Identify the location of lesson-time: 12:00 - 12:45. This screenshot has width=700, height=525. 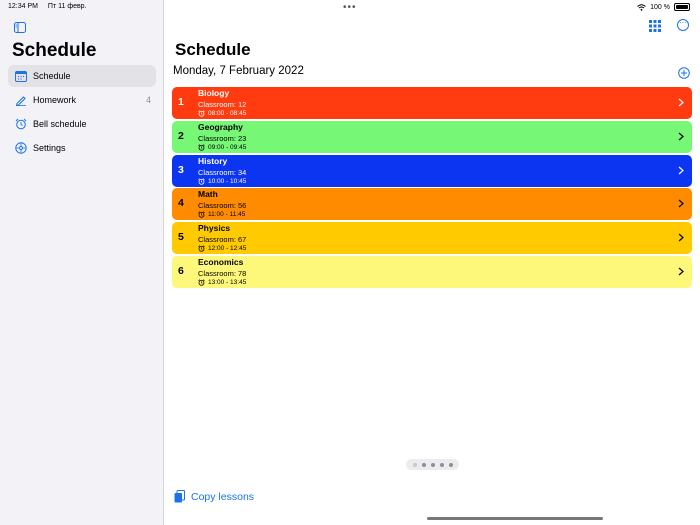
(222, 248).